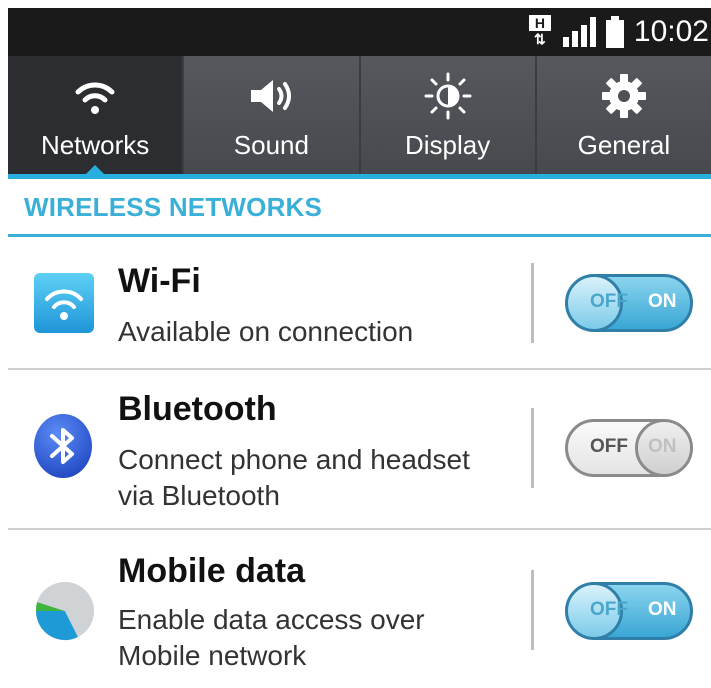 The image size is (711, 688). What do you see at coordinates (629, 303) in the screenshot?
I see `wifi-toggle: OFF ON` at bounding box center [629, 303].